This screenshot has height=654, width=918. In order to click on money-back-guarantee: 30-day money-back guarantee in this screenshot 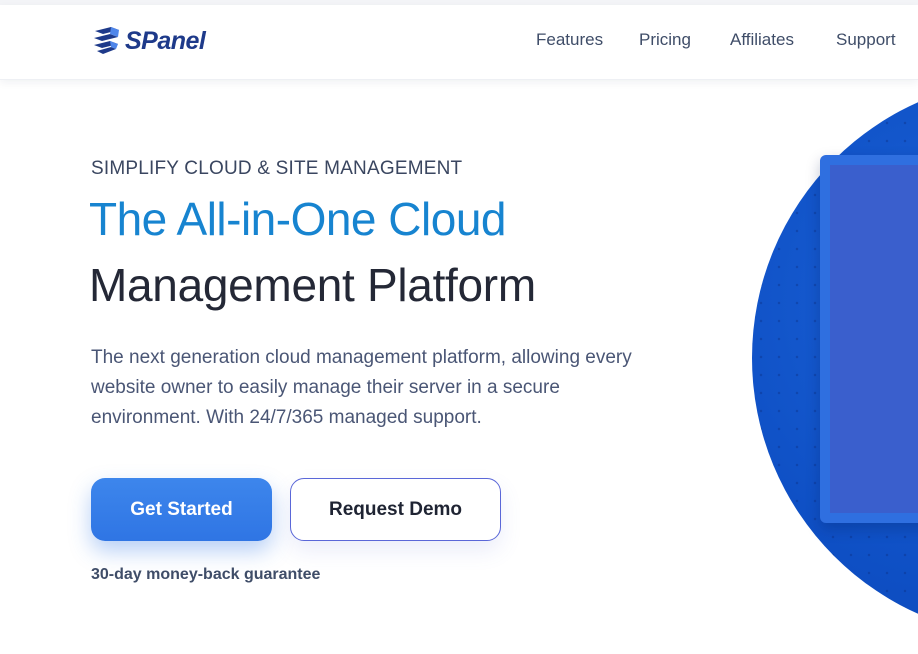, I will do `click(206, 574)`.